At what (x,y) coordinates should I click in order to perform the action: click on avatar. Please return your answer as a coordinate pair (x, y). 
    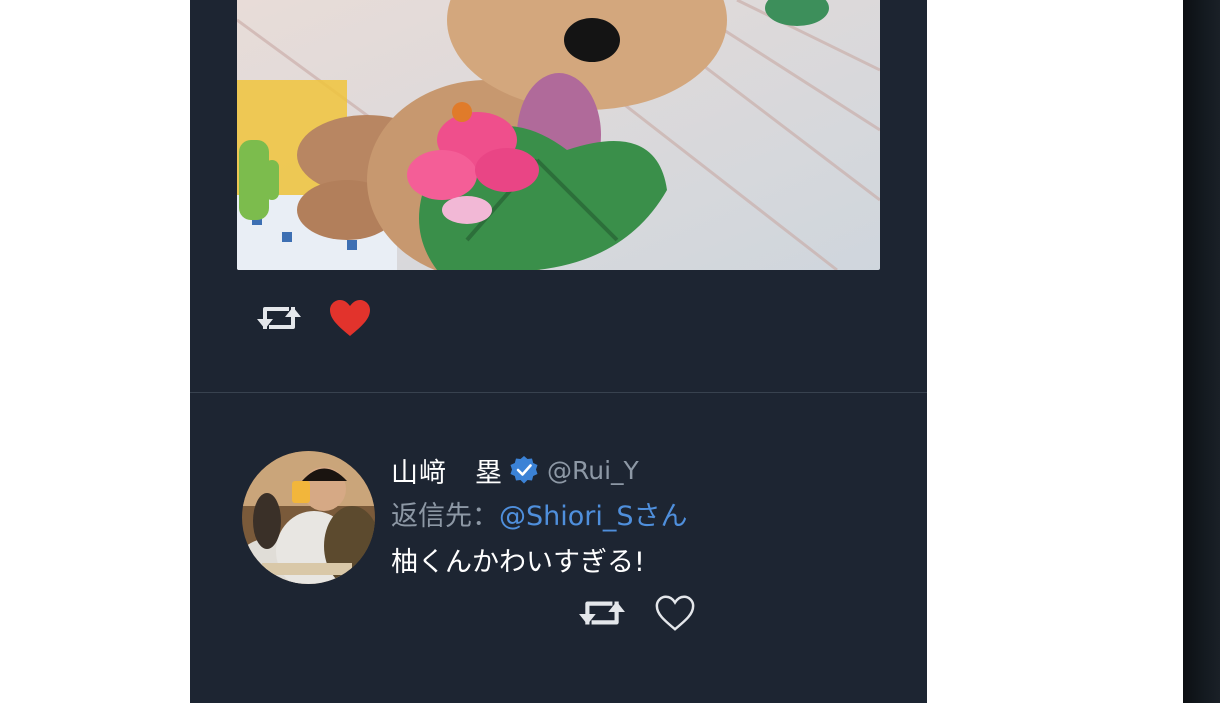
    Looking at the image, I should click on (308, 517).